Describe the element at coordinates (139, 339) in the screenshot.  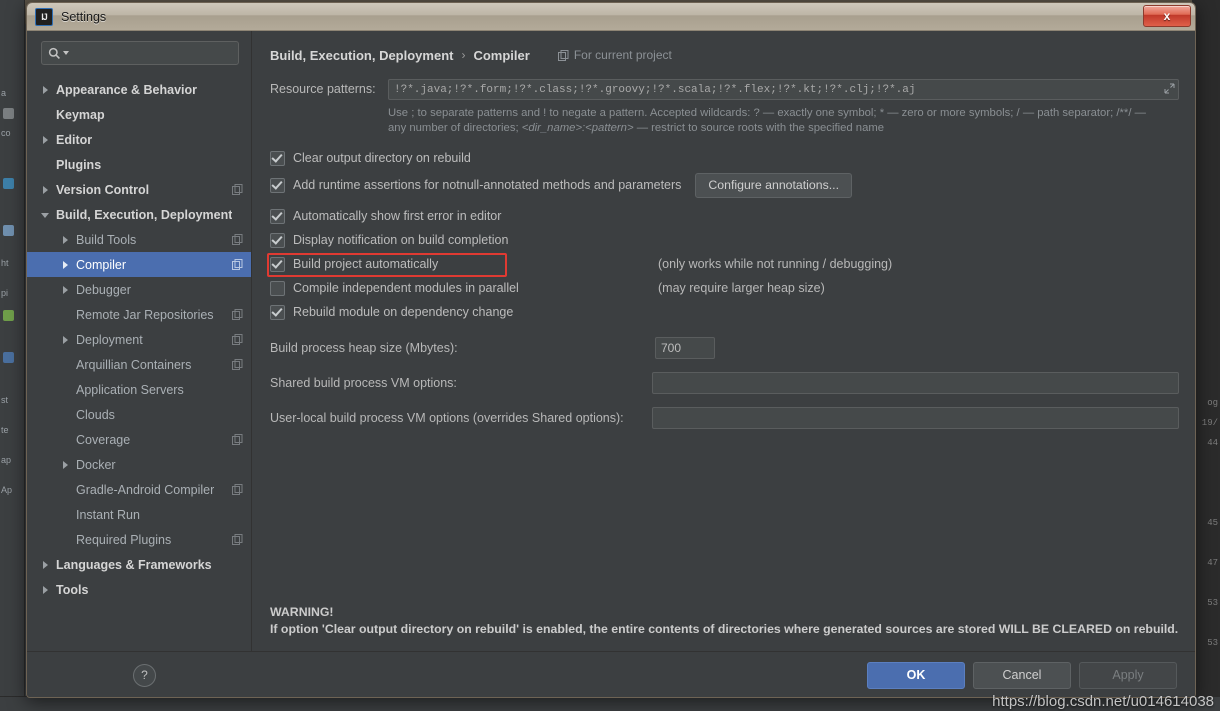
I see `sidebar-item-deployment: Deployment` at that location.